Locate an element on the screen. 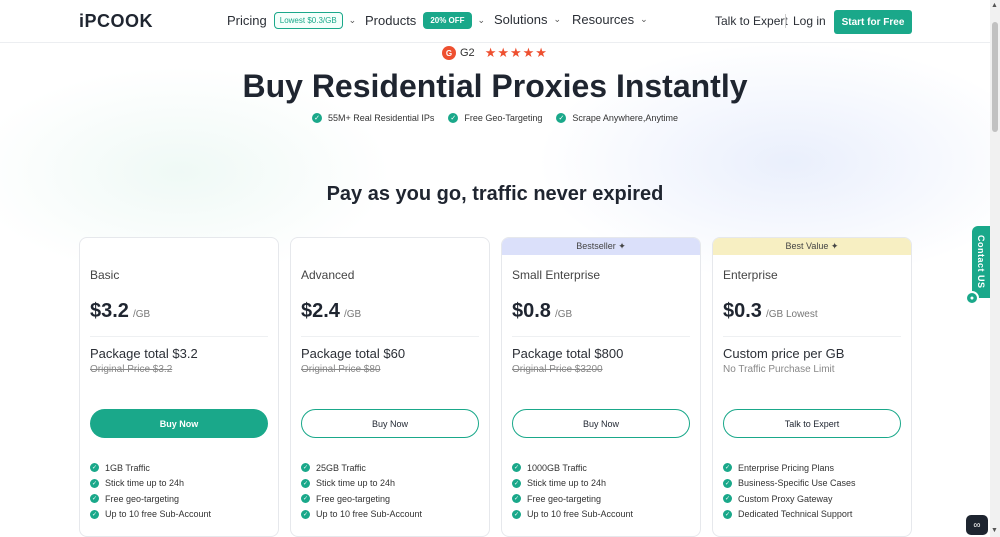 Image resolution: width=1000 pixels, height=537 pixels. bestseller-banner: Bestseller ✦ is located at coordinates (601, 246).